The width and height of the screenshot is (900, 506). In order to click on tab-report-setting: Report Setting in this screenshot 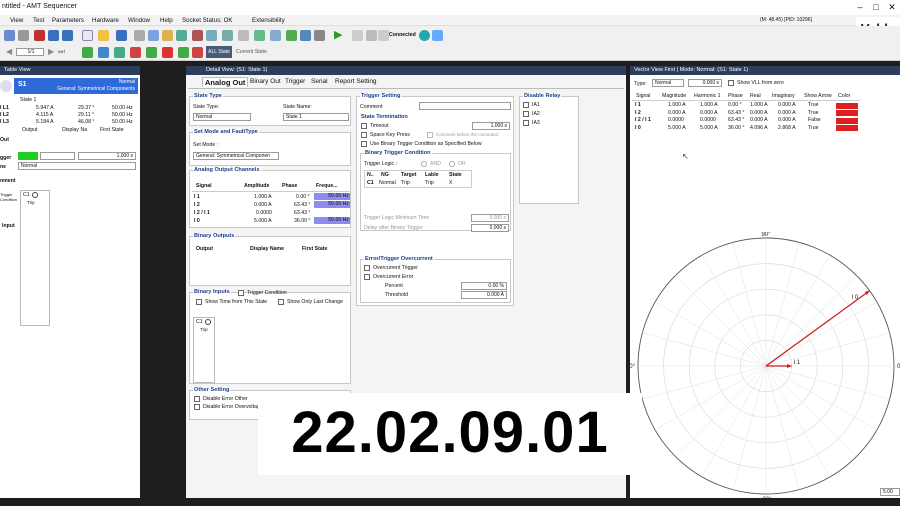, I will do `click(356, 82)`.